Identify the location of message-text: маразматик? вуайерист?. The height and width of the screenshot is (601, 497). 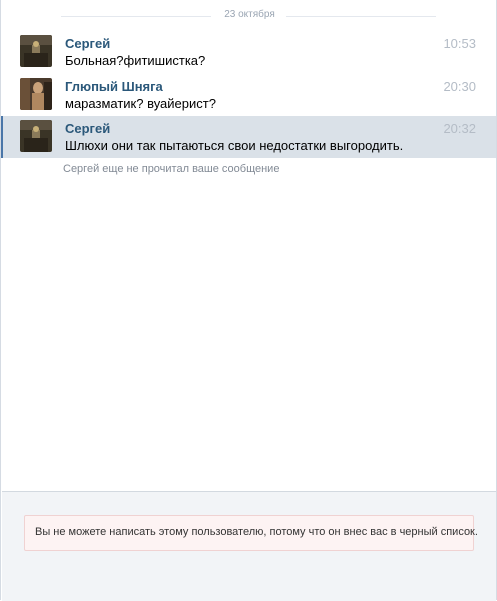
(140, 103).